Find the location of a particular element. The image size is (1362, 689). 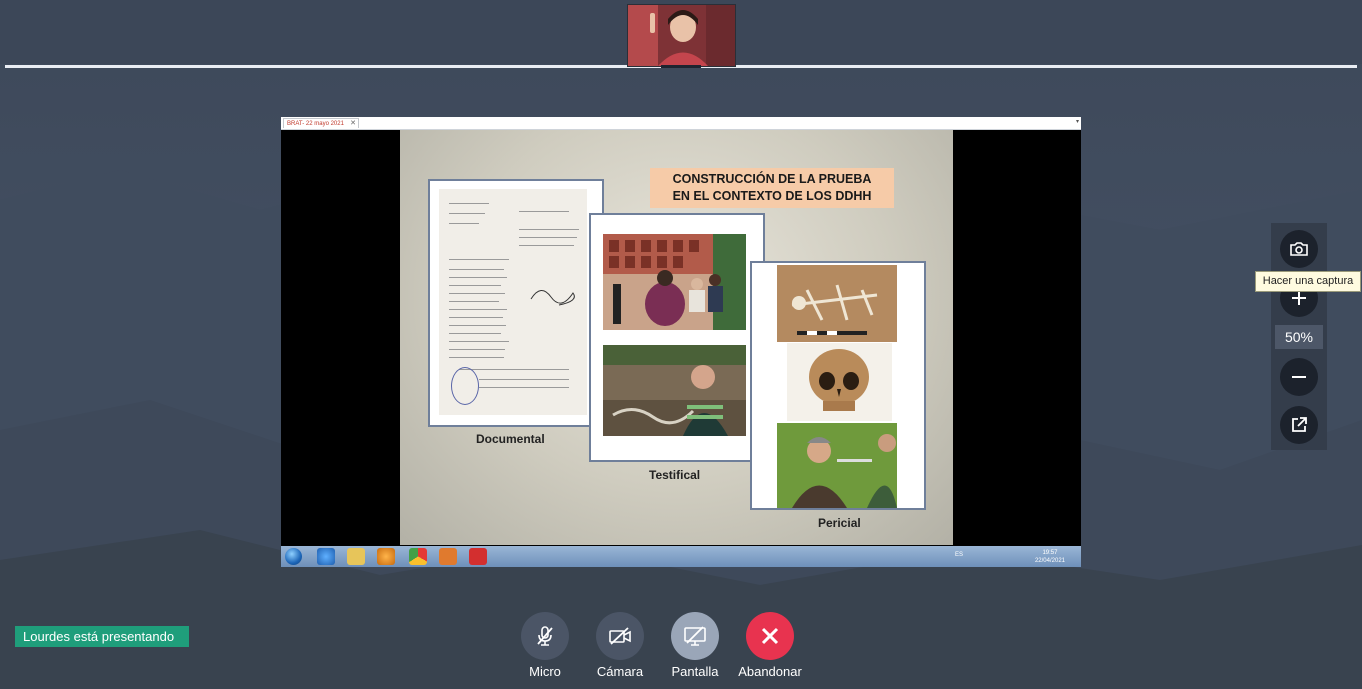

external-link-icon is located at coordinates (1299, 424).